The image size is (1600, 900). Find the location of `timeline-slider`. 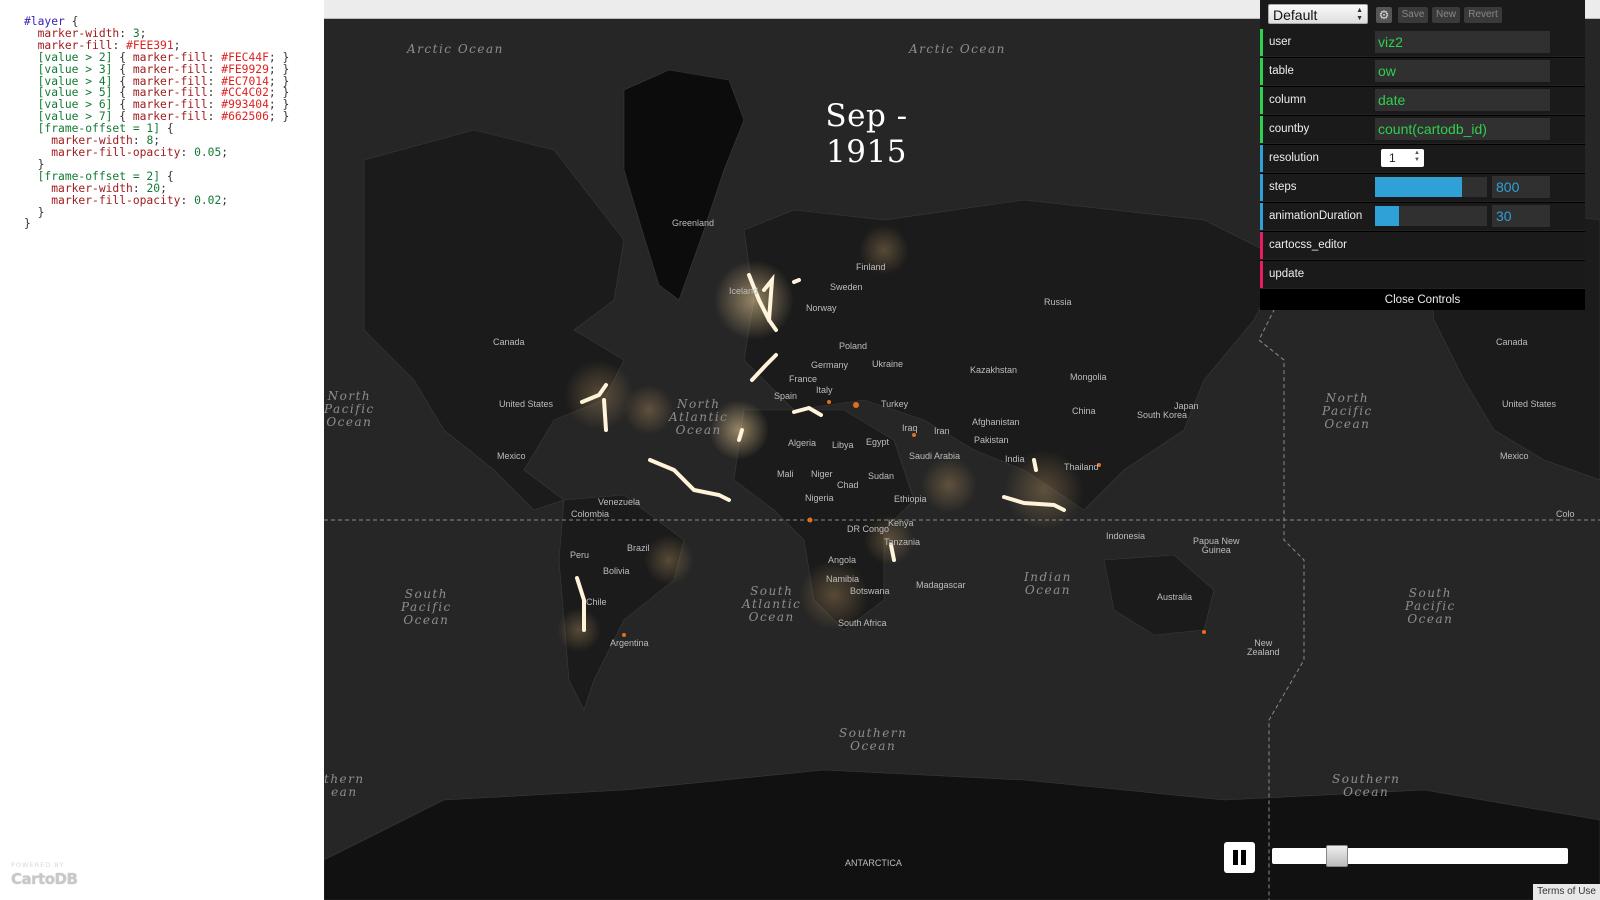

timeline-slider is located at coordinates (1420, 856).